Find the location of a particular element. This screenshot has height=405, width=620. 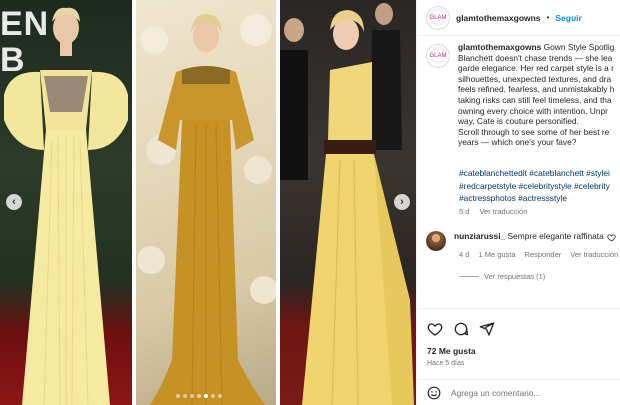

commenter-avatar is located at coordinates (436, 241).